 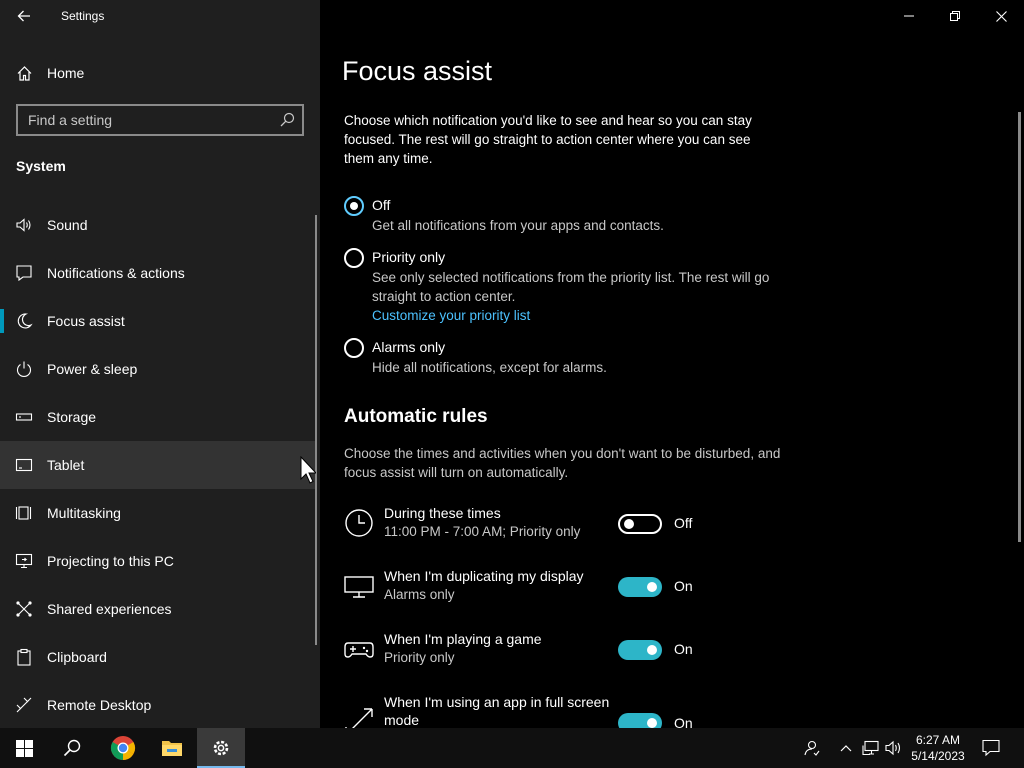 I want to click on clock-icon, so click(x=359, y=523).